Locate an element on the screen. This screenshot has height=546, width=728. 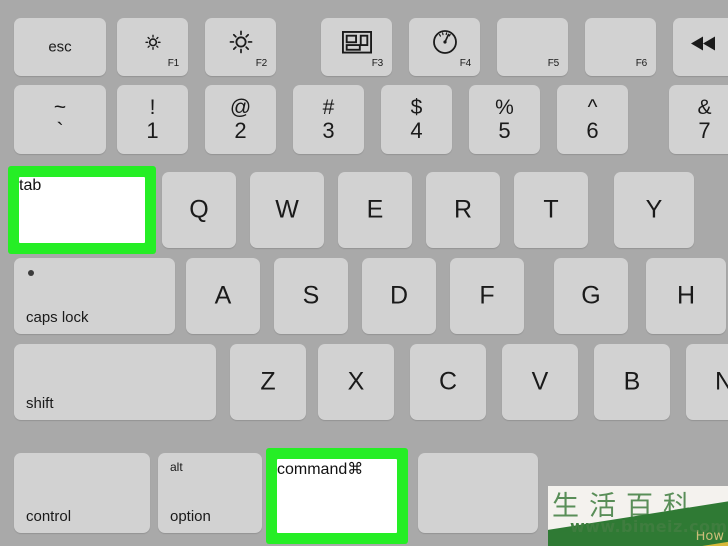
key-t-label: T is located at coordinates (551, 209).